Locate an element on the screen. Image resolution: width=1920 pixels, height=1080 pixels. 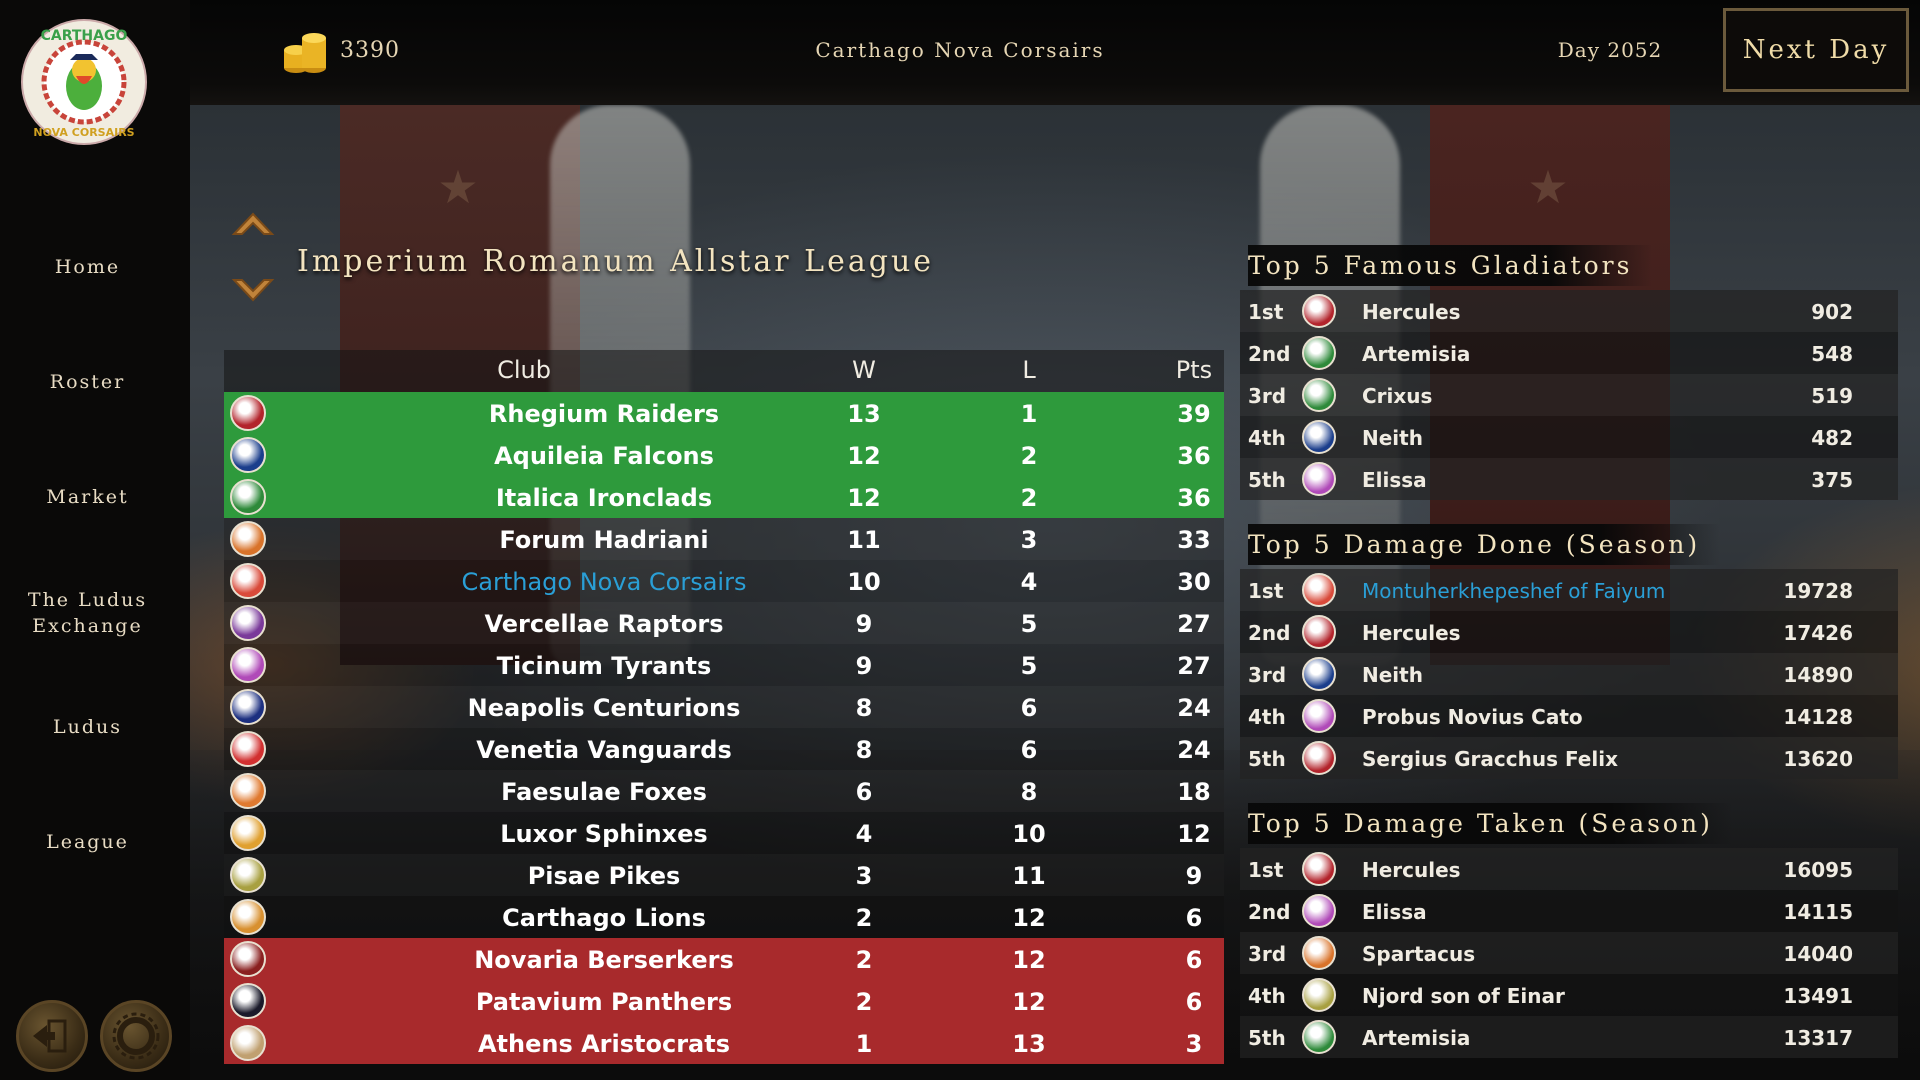
list-item: 4th Probus Novius Cato 14128 is located at coordinates (1569, 716).